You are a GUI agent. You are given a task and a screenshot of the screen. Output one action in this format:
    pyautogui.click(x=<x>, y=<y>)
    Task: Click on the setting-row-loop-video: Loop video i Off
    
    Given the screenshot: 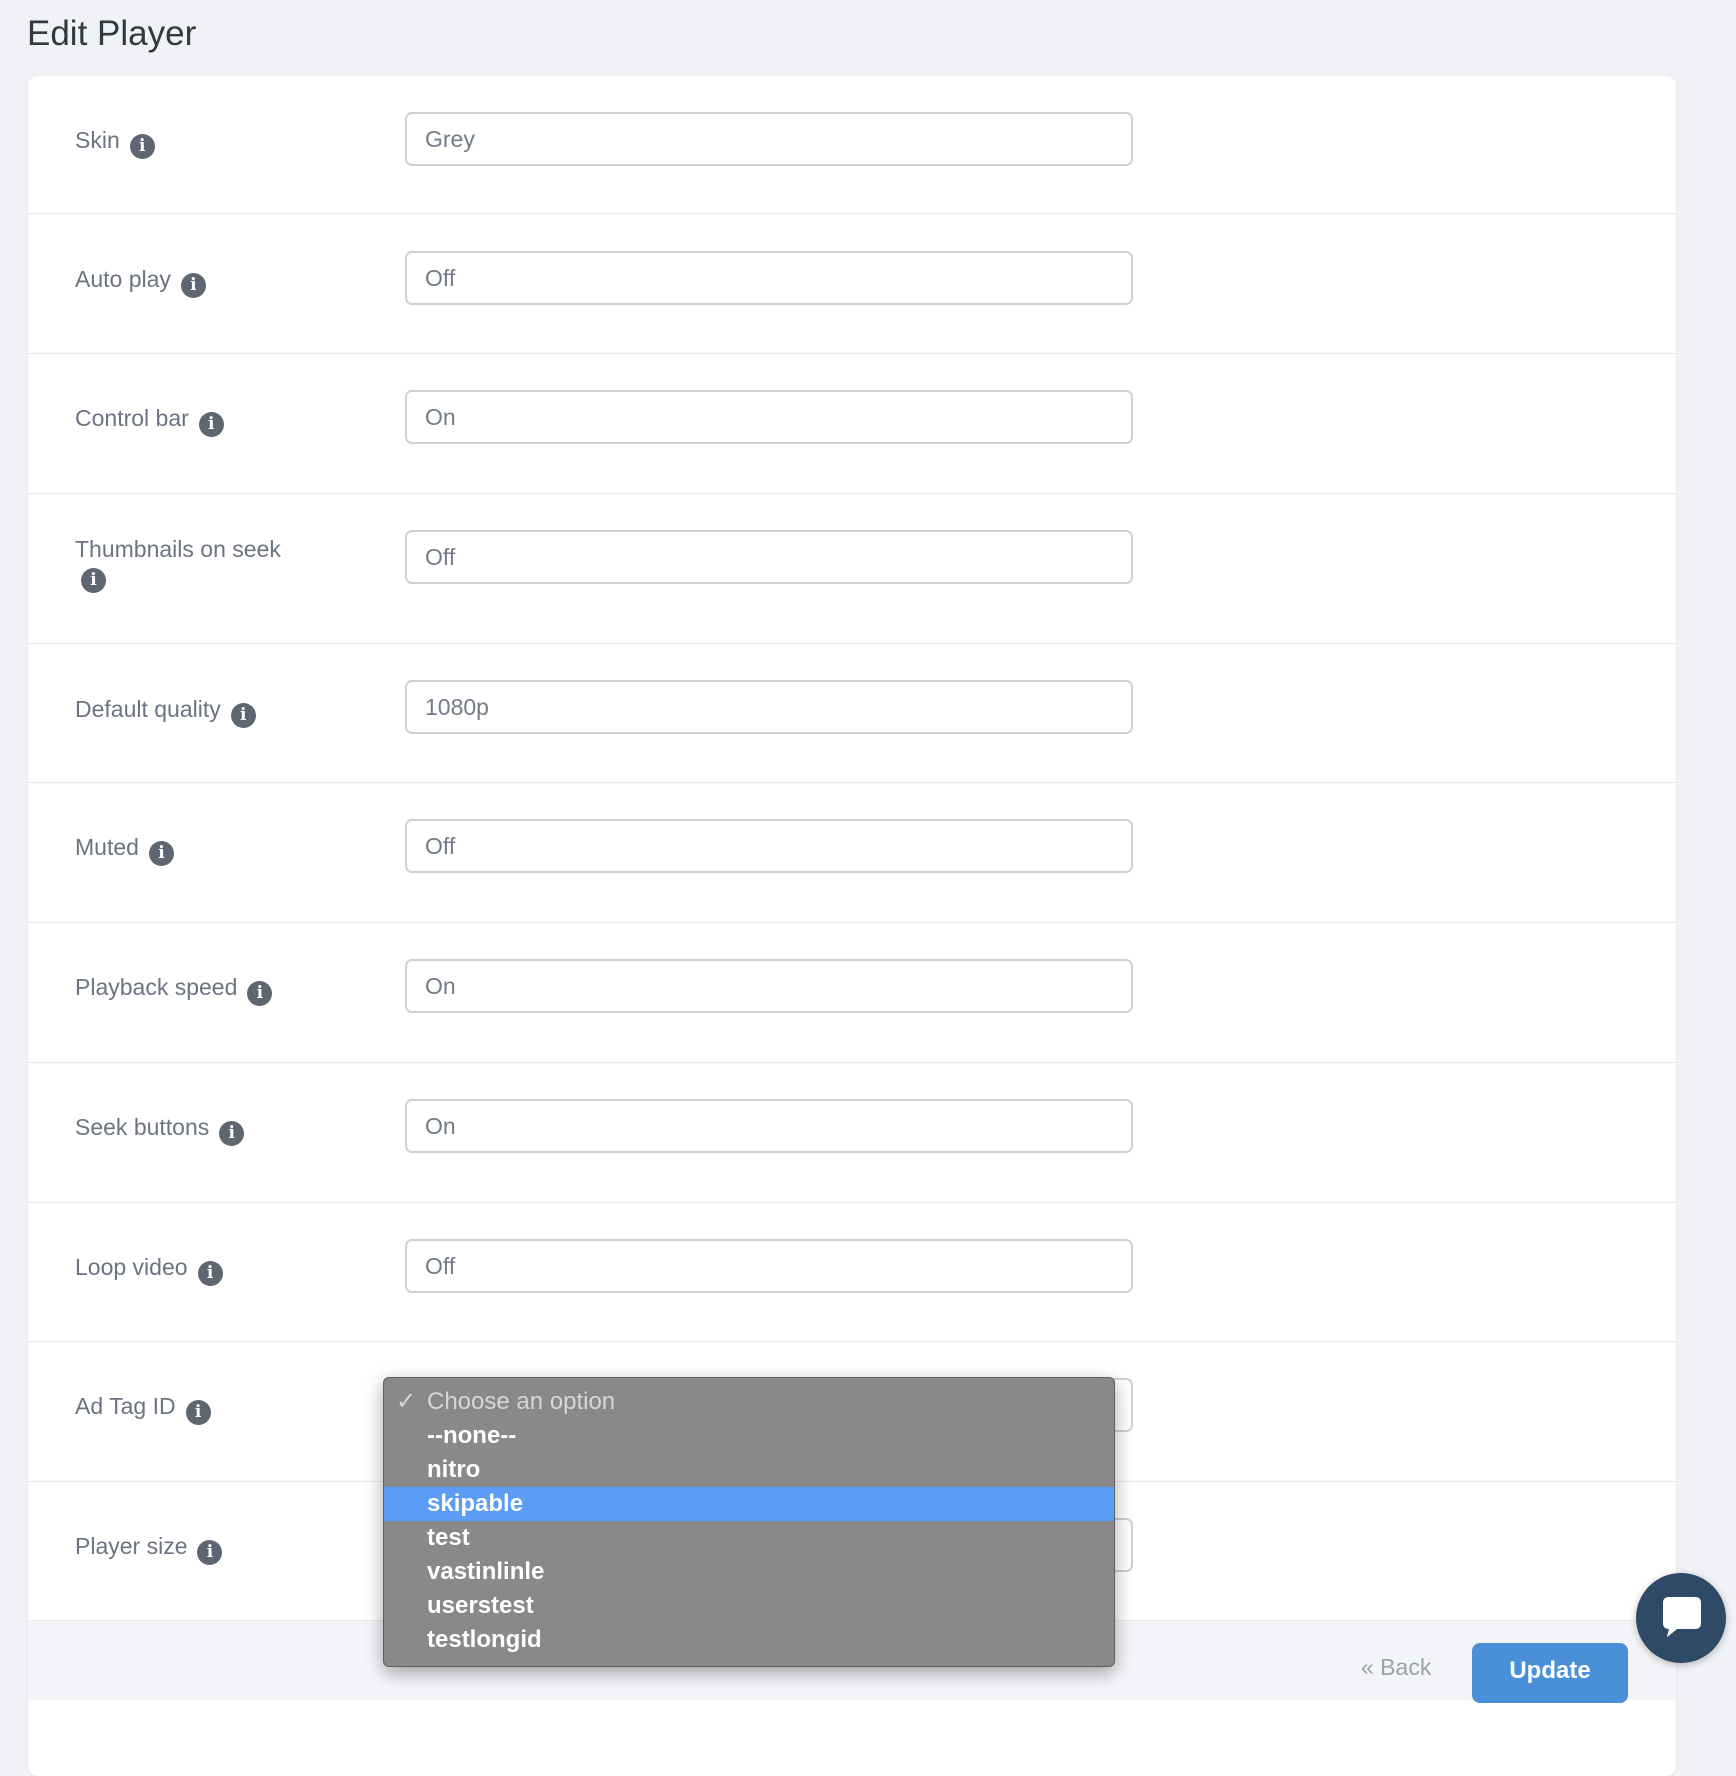 What is the action you would take?
    pyautogui.click(x=852, y=1272)
    